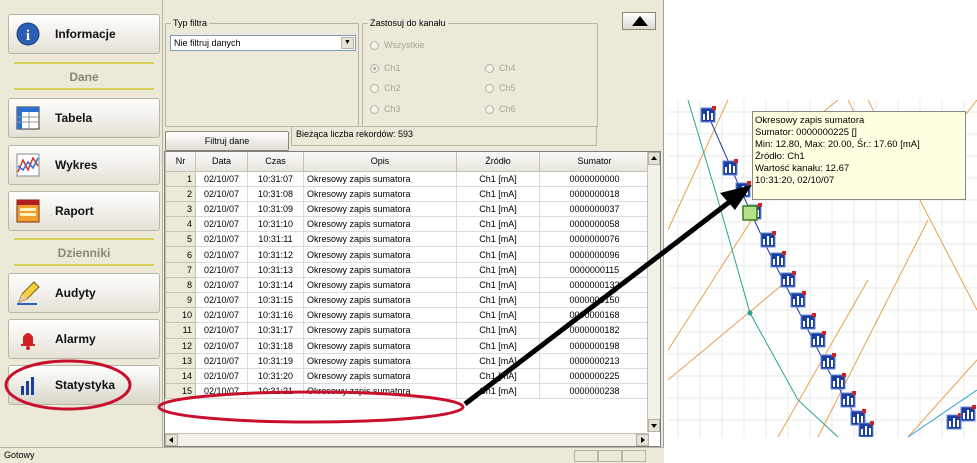 Image resolution: width=977 pixels, height=463 pixels. Describe the element at coordinates (347, 43) in the screenshot. I see `chevron-down-icon: ▼` at that location.